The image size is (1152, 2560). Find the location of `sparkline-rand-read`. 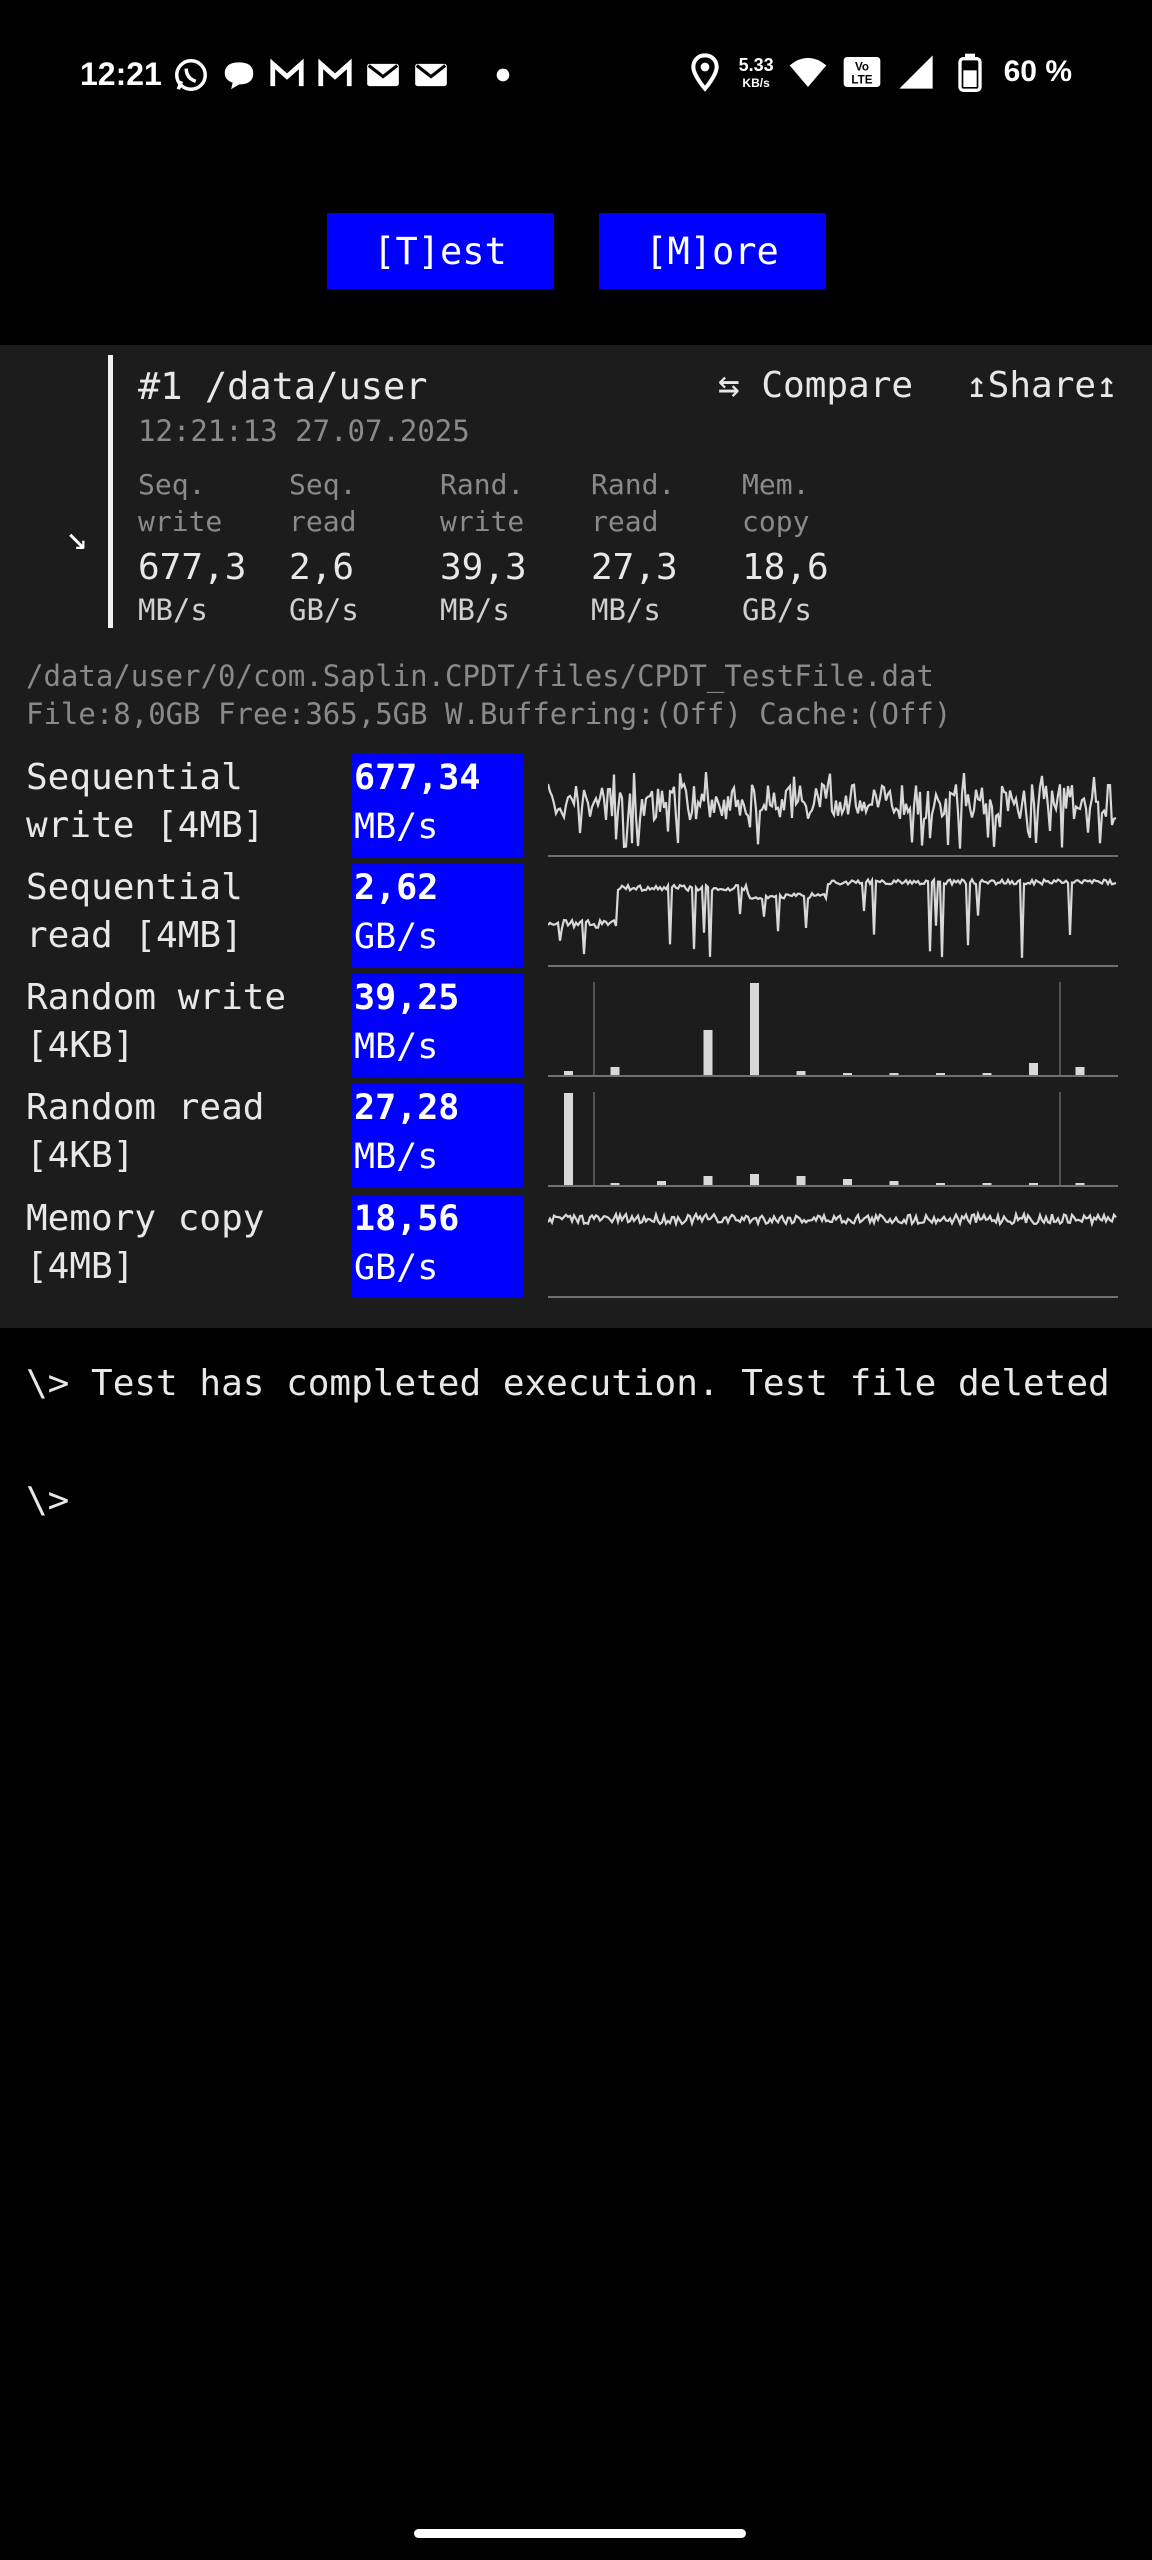

sparkline-rand-read is located at coordinates (833, 1135).